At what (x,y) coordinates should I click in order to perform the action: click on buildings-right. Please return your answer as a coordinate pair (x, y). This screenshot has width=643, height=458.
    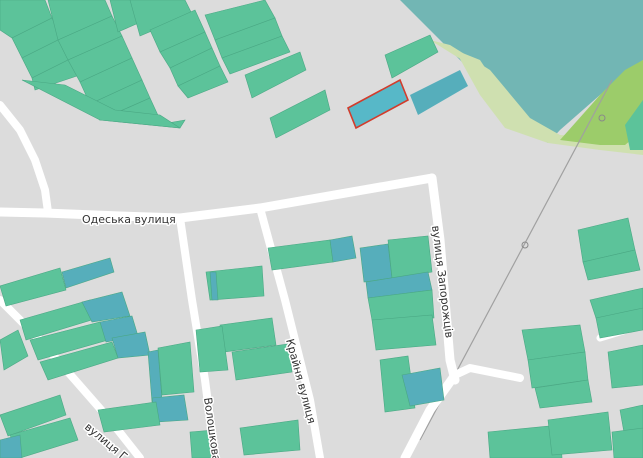
    Looking at the image, I should click on (565, 337).